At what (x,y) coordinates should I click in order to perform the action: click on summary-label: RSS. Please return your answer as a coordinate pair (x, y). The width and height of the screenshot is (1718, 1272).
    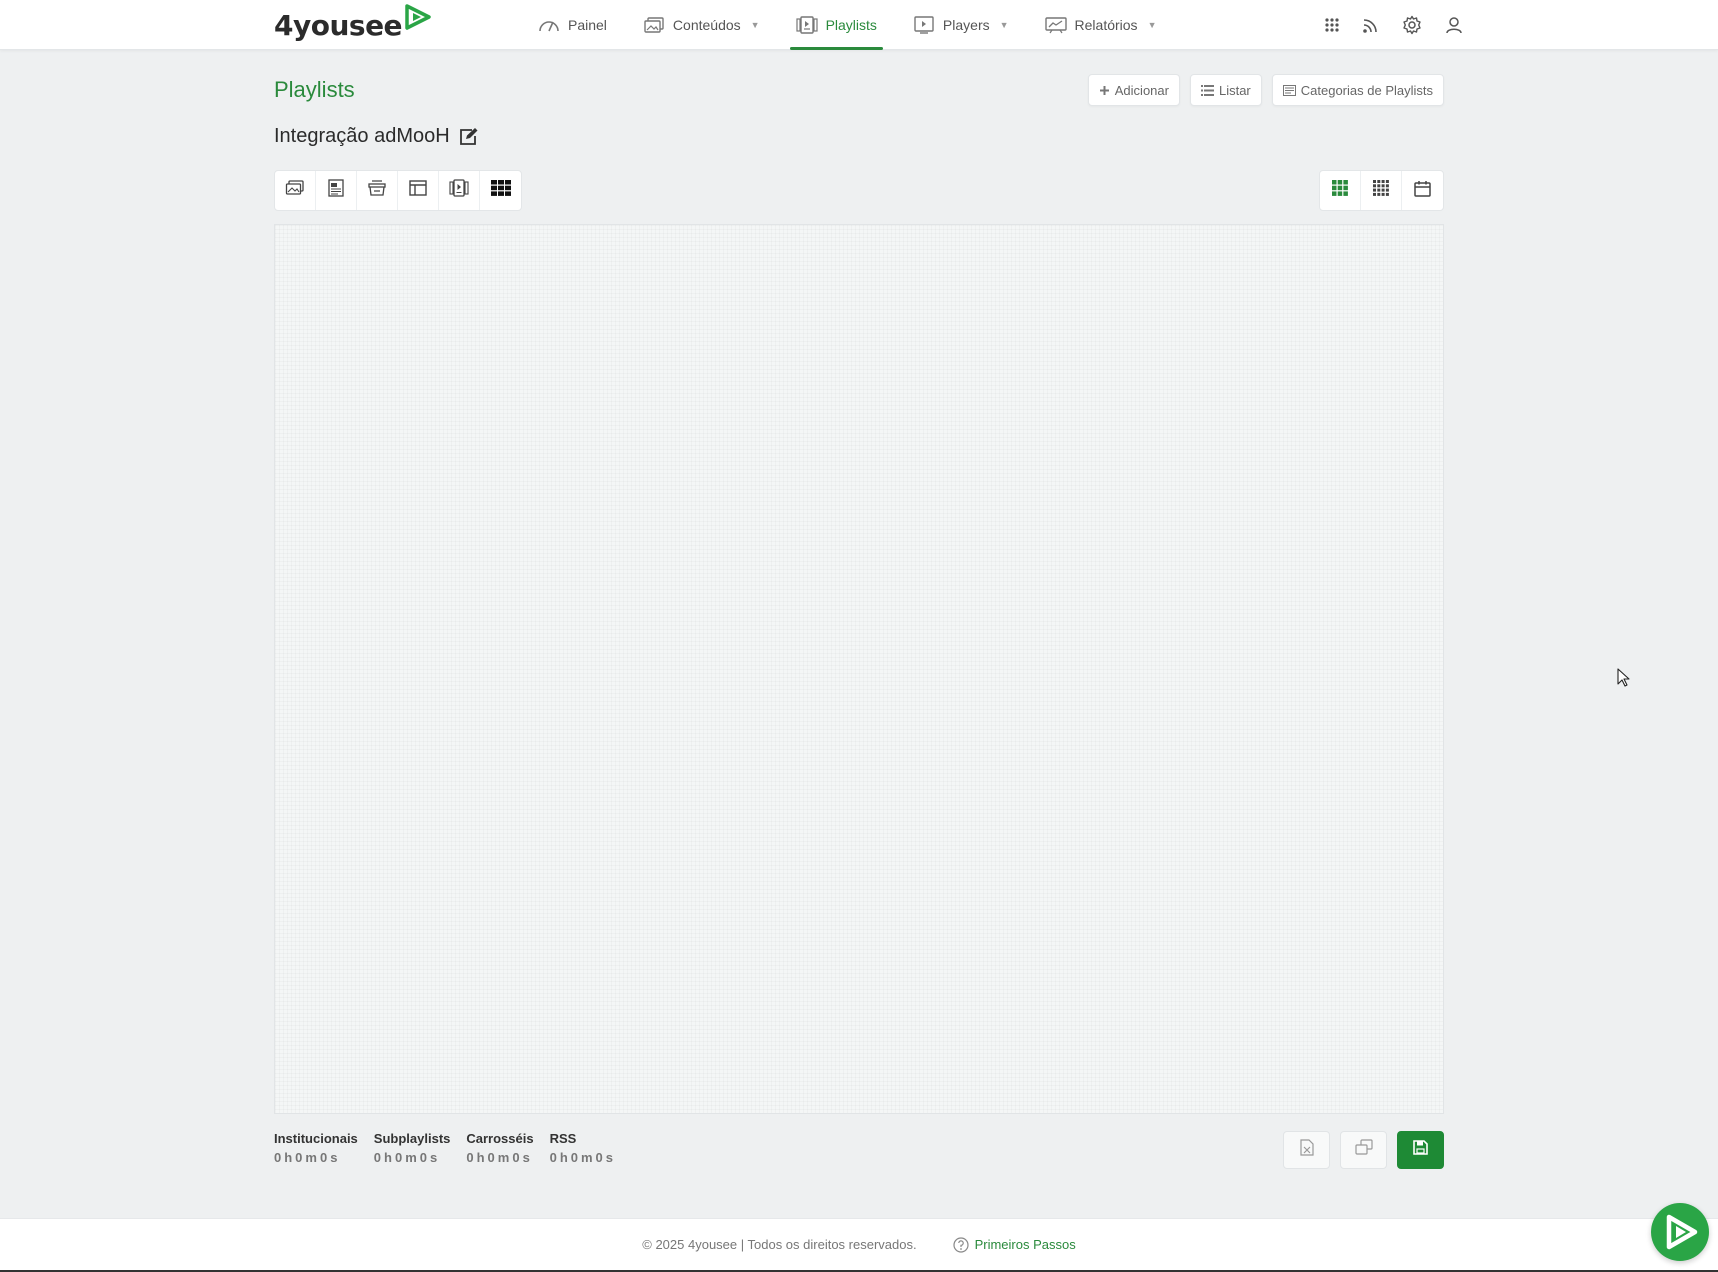
    Looking at the image, I should click on (563, 1138).